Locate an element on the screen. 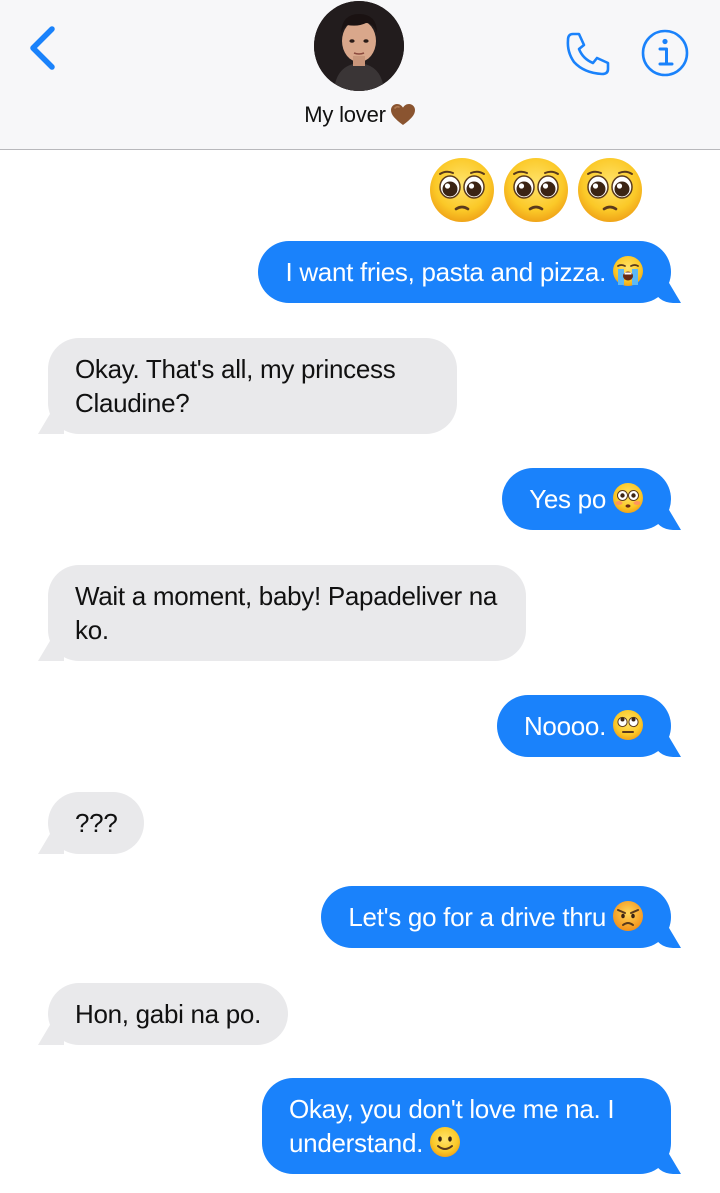  contact-name-row: My lover is located at coordinates (360, 115).